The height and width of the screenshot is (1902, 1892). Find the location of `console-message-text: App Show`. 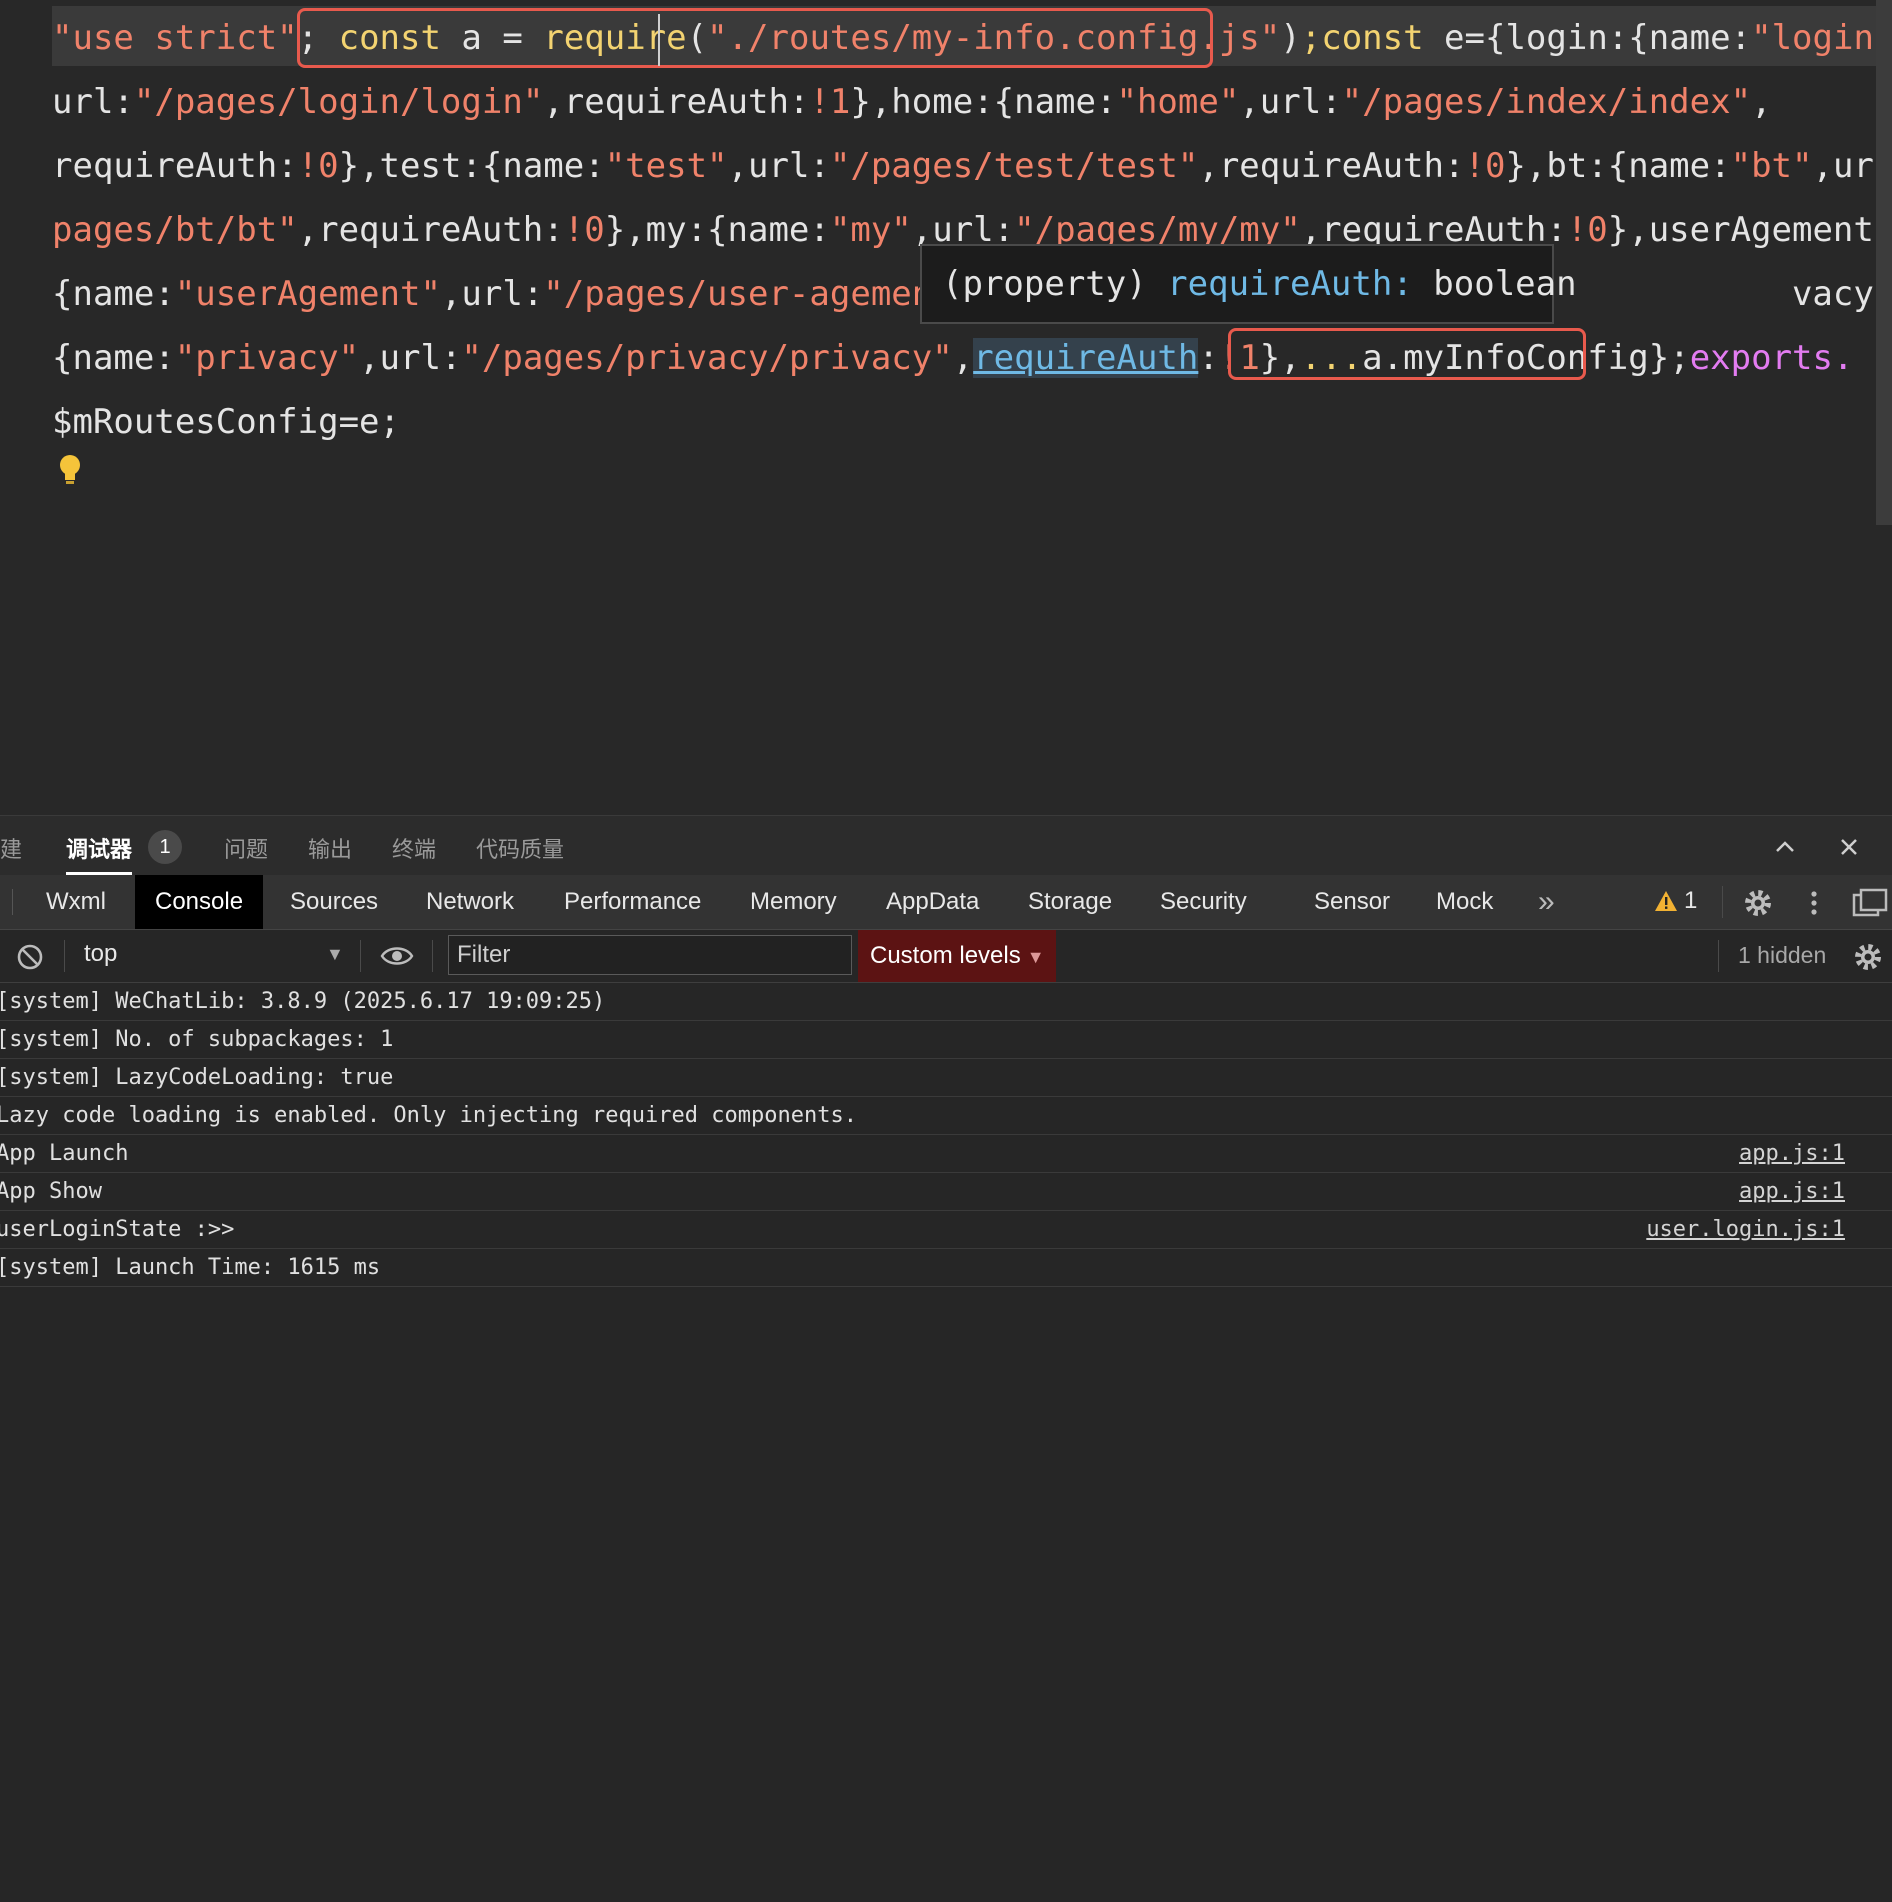

console-message-text: App Show is located at coordinates (51, 1191).